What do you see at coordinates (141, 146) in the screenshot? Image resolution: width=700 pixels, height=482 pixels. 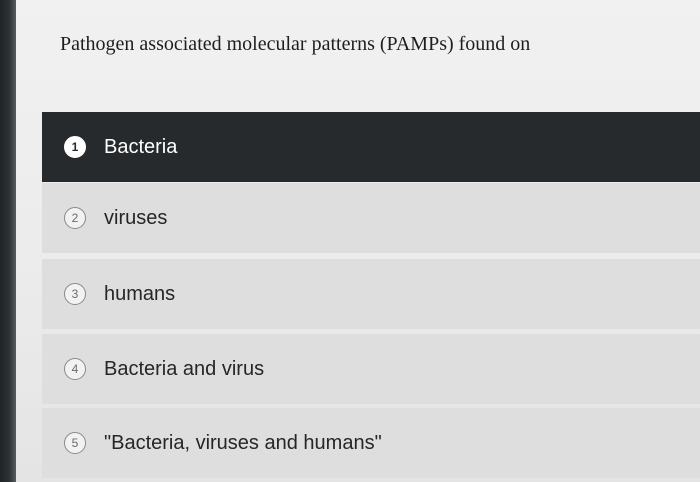 I see `option-label: Bacteria` at bounding box center [141, 146].